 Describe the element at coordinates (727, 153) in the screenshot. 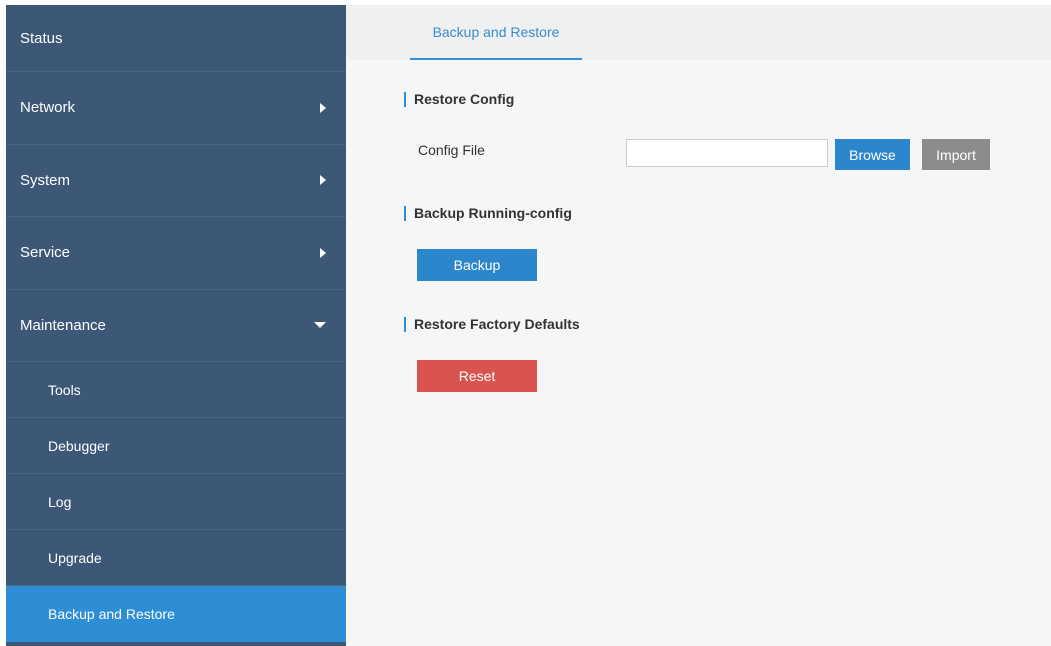

I see `config-file-input` at that location.